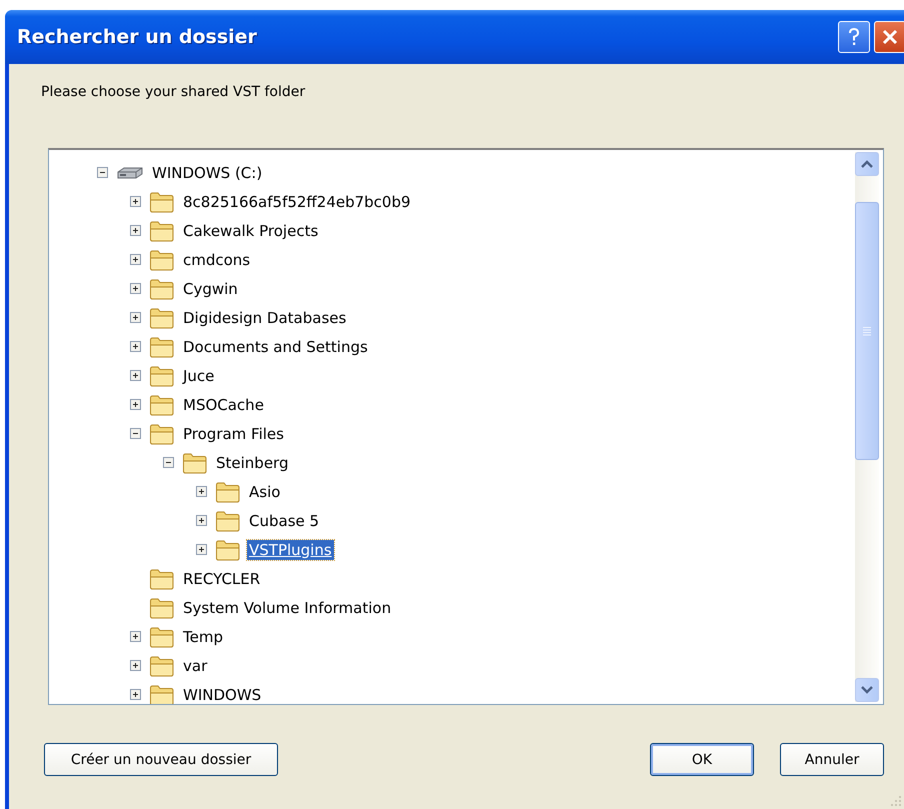 This screenshot has width=904, height=809. I want to click on tree-item: System Volume Information, so click(287, 608).